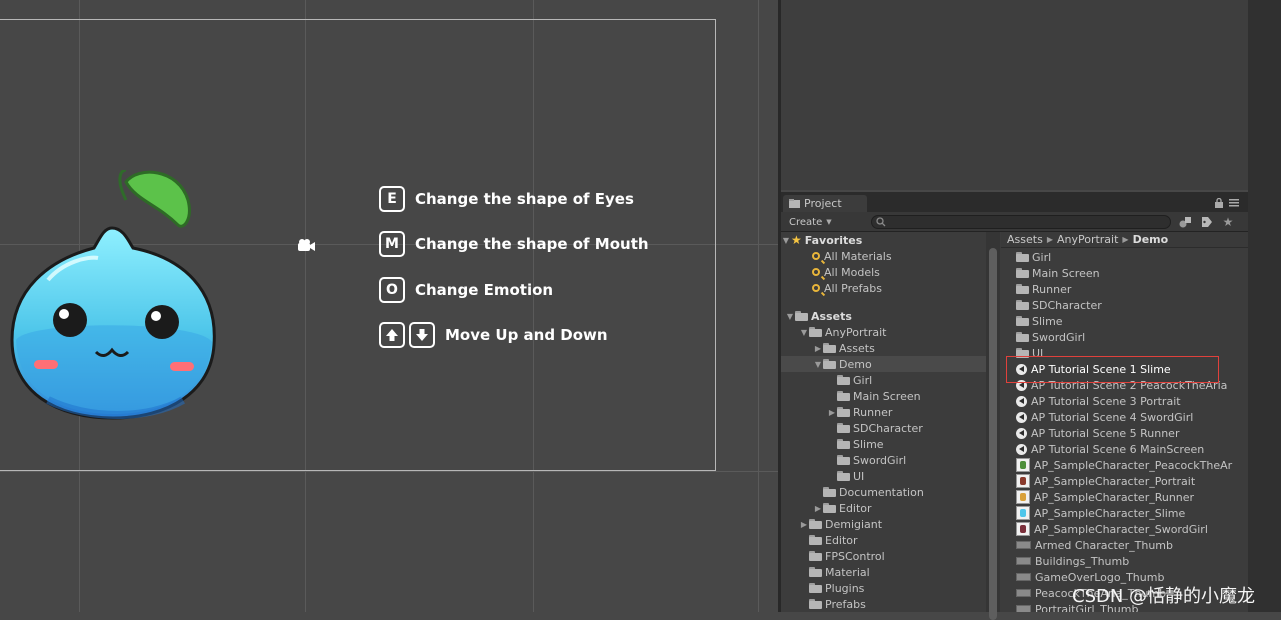 This screenshot has height=620, width=1281. What do you see at coordinates (873, 412) in the screenshot?
I see `tree-item-label: Runner` at bounding box center [873, 412].